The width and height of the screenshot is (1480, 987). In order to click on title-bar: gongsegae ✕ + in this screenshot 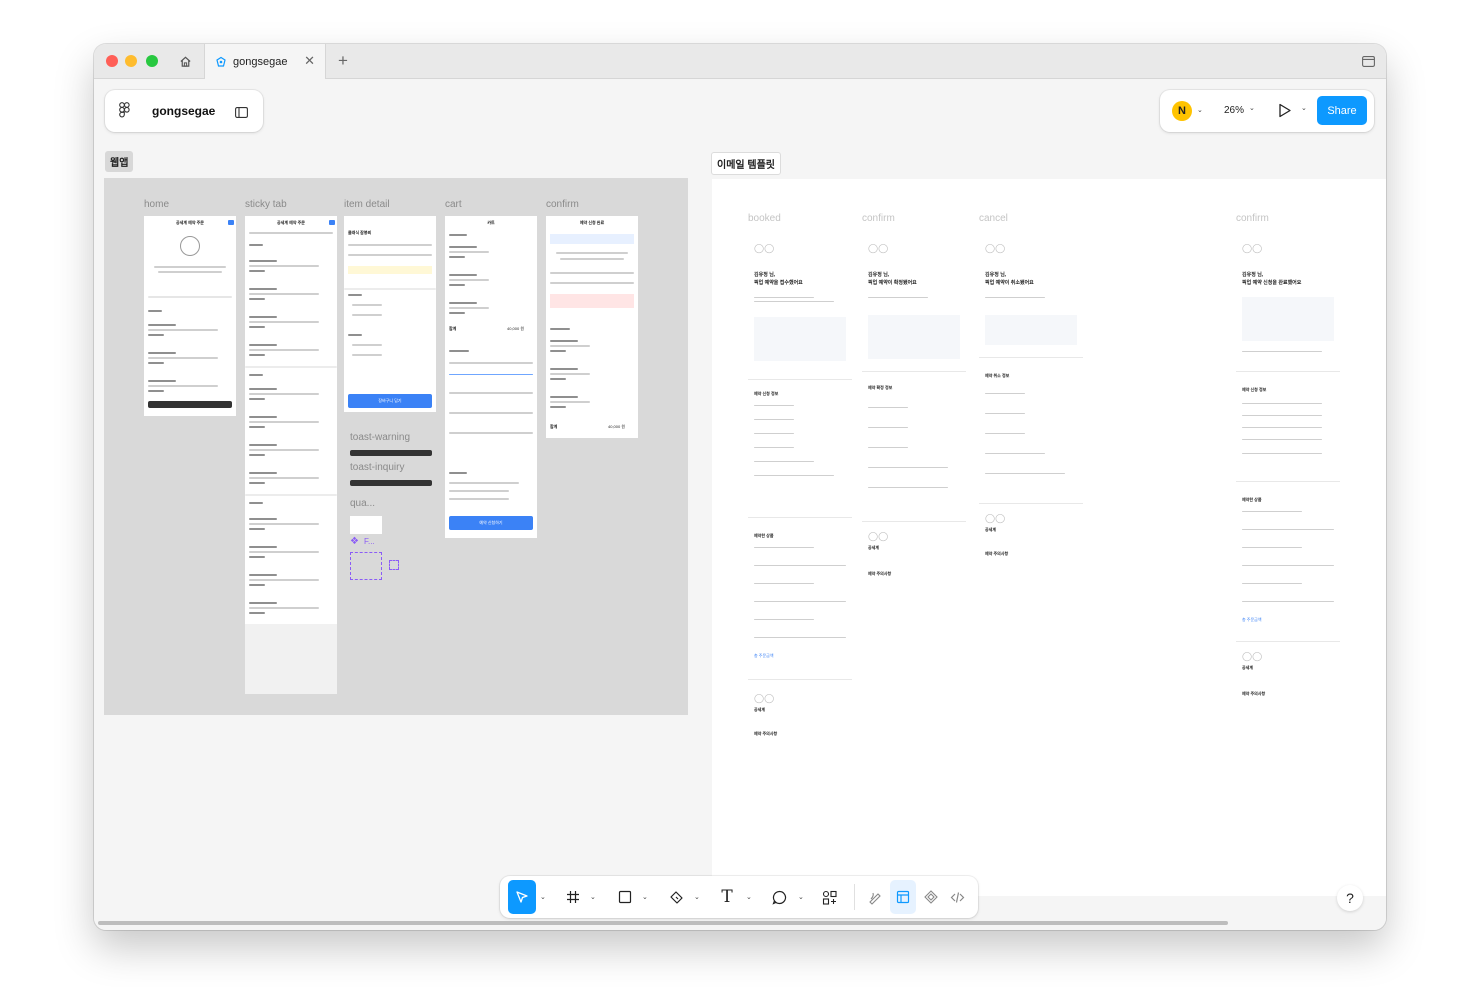, I will do `click(740, 61)`.